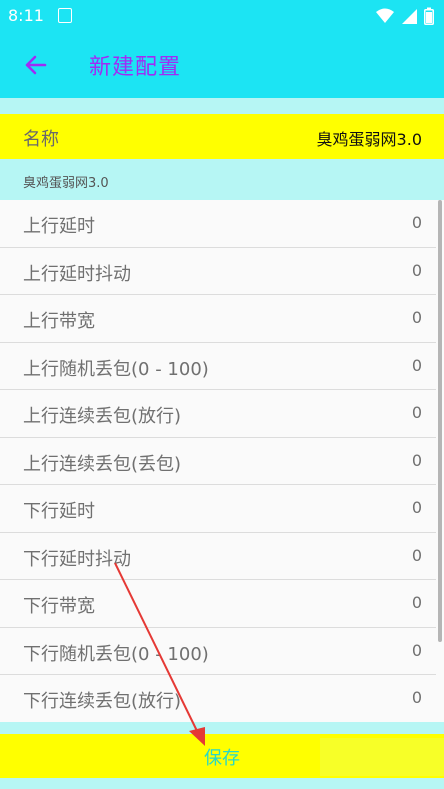  I want to click on save-button: 保存, so click(222, 757).